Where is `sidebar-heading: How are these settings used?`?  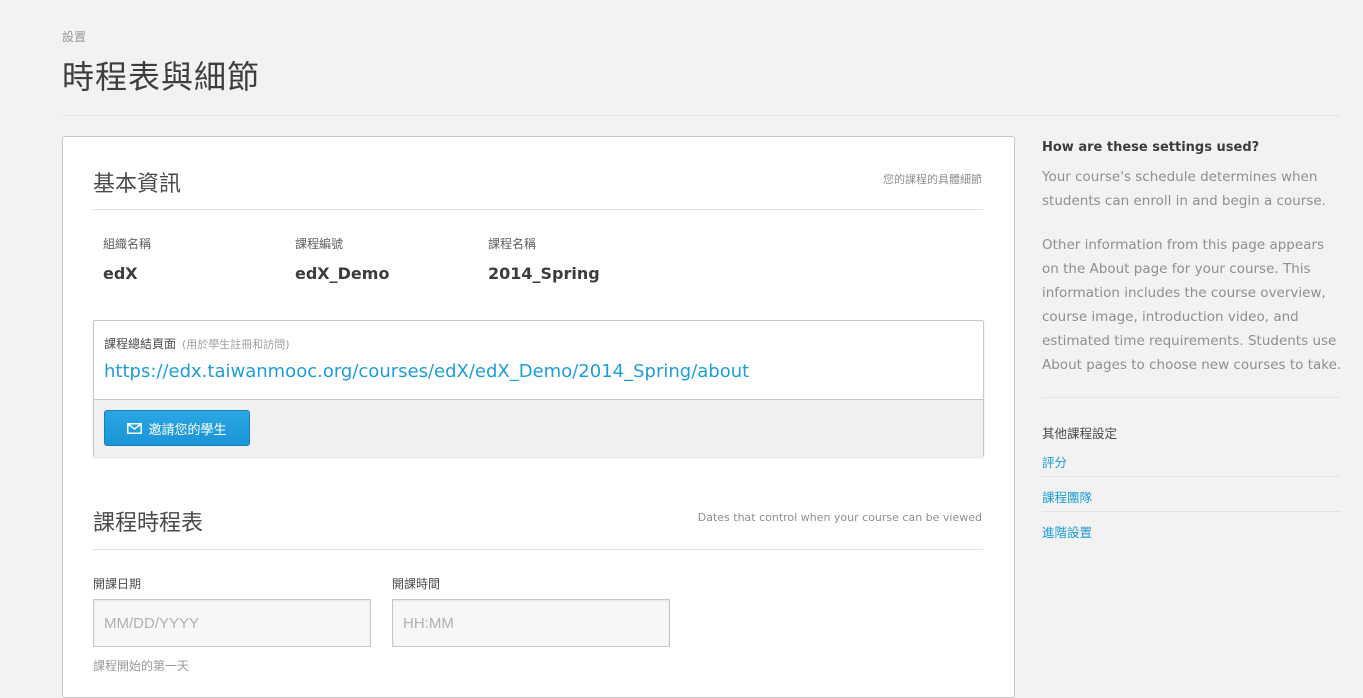 sidebar-heading: How are these settings used? is located at coordinates (1151, 147).